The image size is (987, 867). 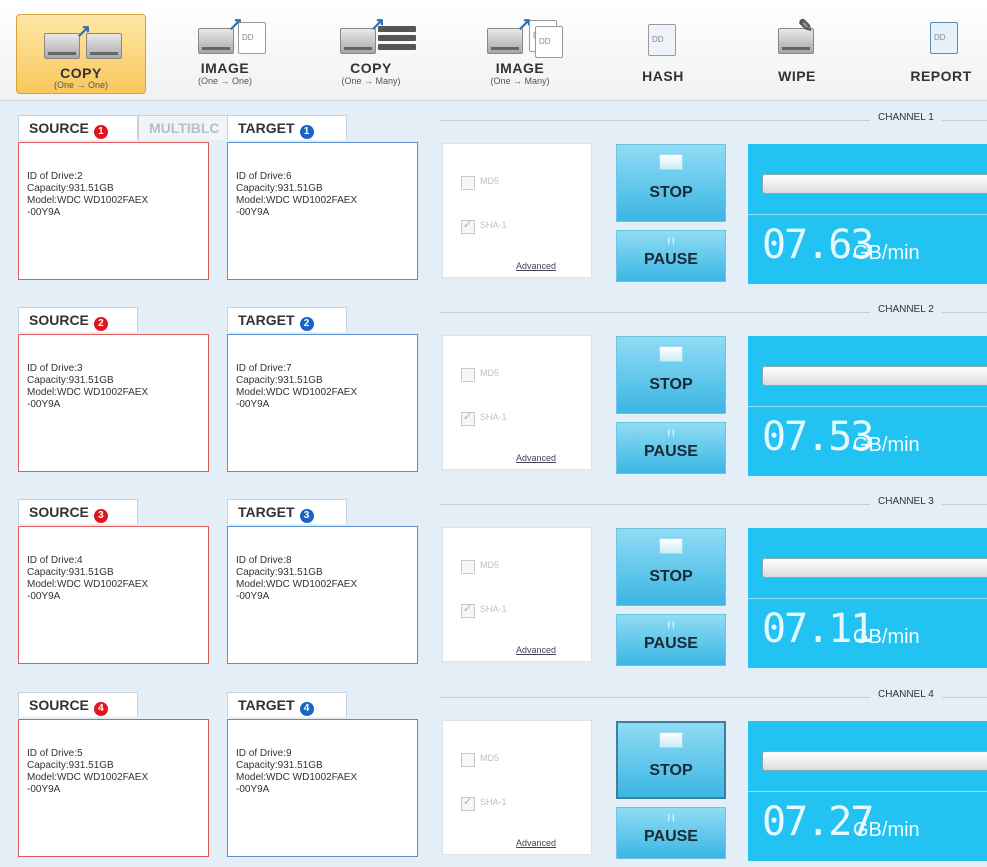 What do you see at coordinates (517, 210) in the screenshot?
I see `hash-options: MD5 SHA-1 Advanced` at bounding box center [517, 210].